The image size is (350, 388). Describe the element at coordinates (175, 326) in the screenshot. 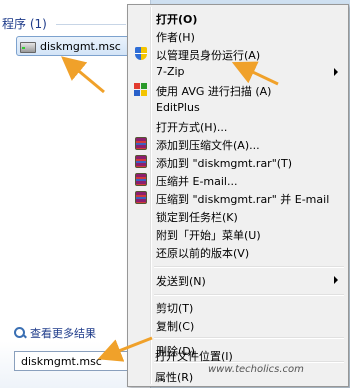

I see `menu-item-label: 复制(C)` at that location.